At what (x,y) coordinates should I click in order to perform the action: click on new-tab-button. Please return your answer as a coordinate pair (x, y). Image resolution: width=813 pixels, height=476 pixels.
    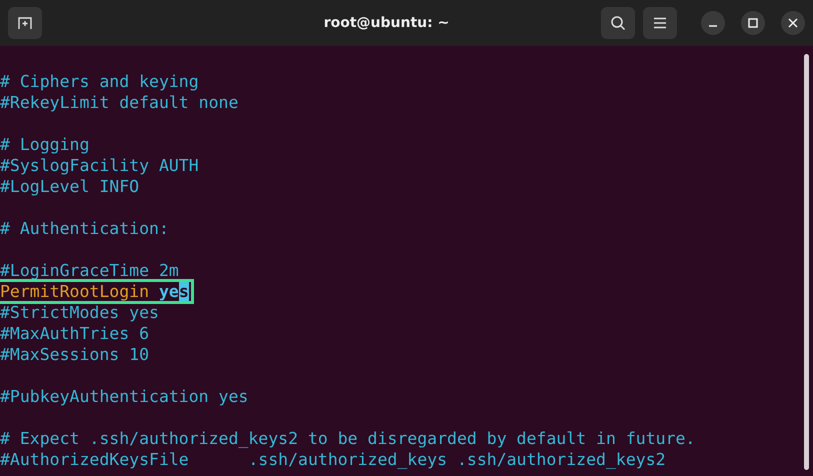
    Looking at the image, I should click on (25, 23).